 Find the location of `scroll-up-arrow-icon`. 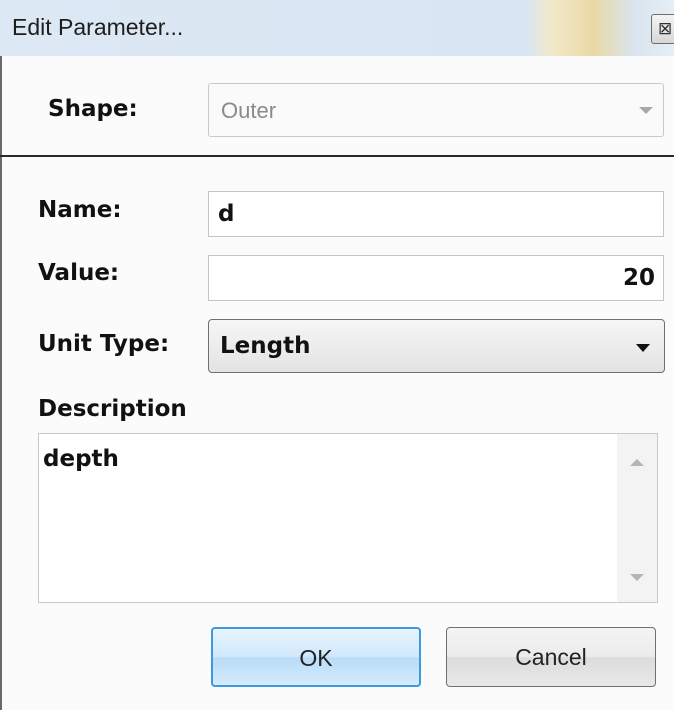

scroll-up-arrow-icon is located at coordinates (637, 462).